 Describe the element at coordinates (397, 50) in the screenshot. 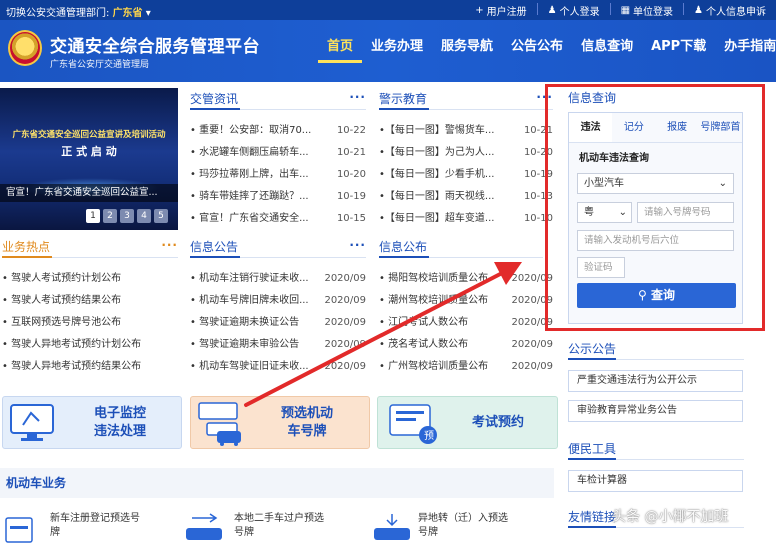

I see `nav-business: 业务办理` at that location.